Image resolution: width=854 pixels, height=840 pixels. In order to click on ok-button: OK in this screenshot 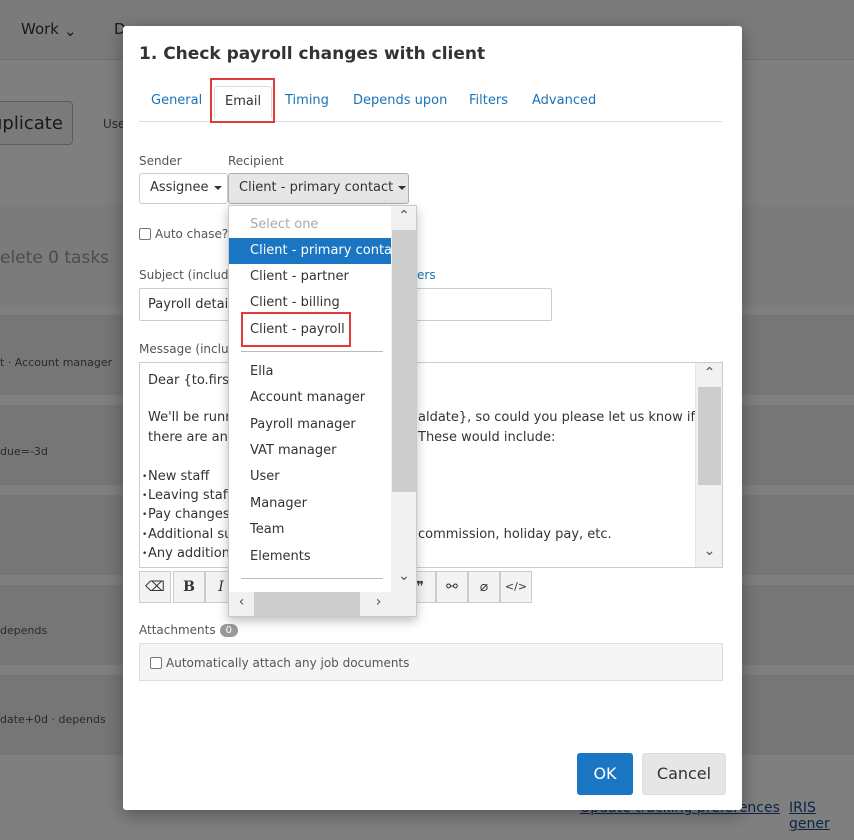, I will do `click(605, 774)`.